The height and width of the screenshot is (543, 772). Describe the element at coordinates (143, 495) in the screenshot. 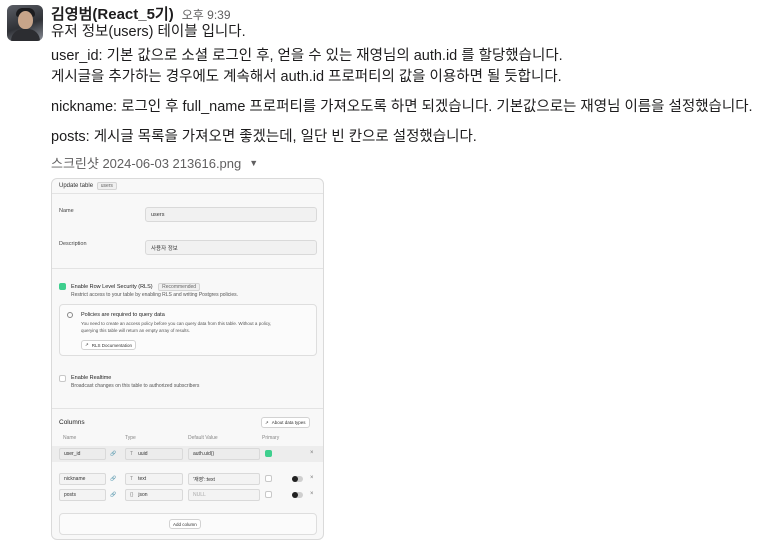

I see `column-type-value: json` at that location.